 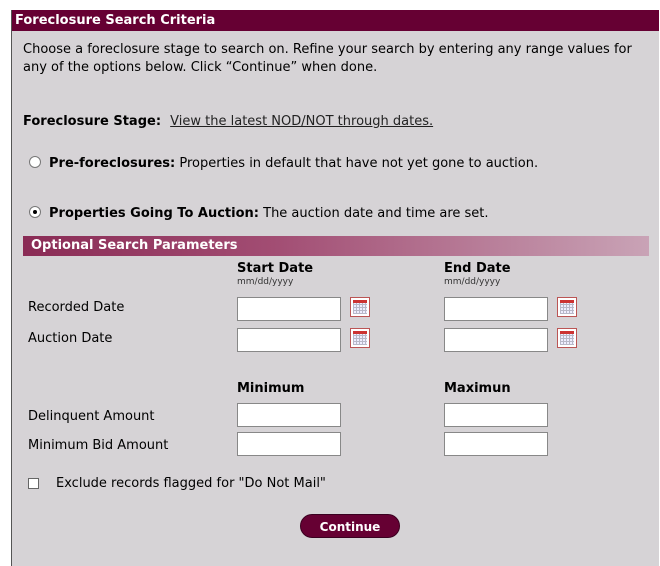 What do you see at coordinates (289, 309) in the screenshot?
I see `recorded-start-date-input` at bounding box center [289, 309].